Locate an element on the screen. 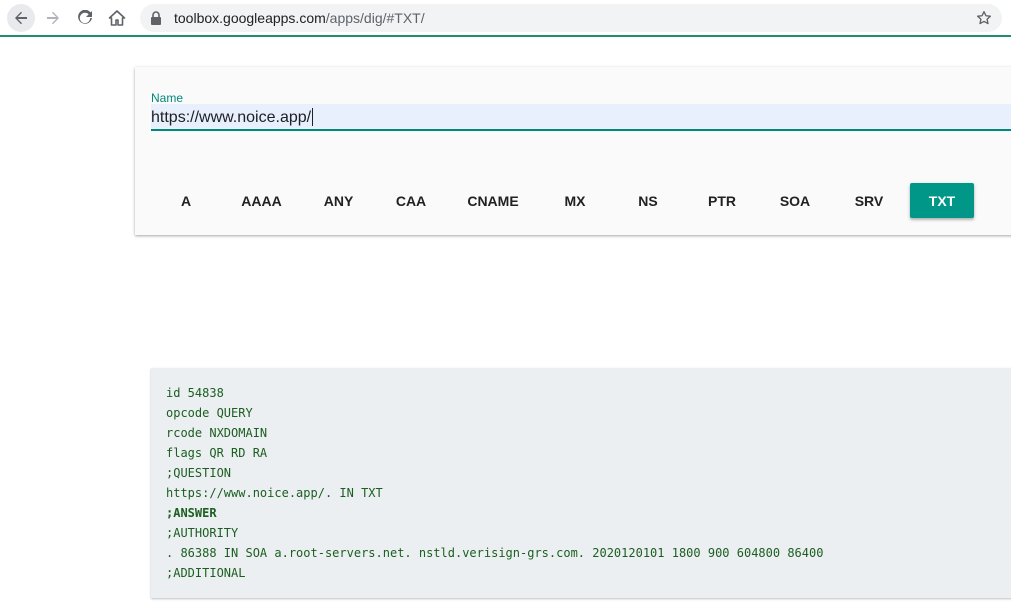  record-type-soa-button: SOA is located at coordinates (795, 200).